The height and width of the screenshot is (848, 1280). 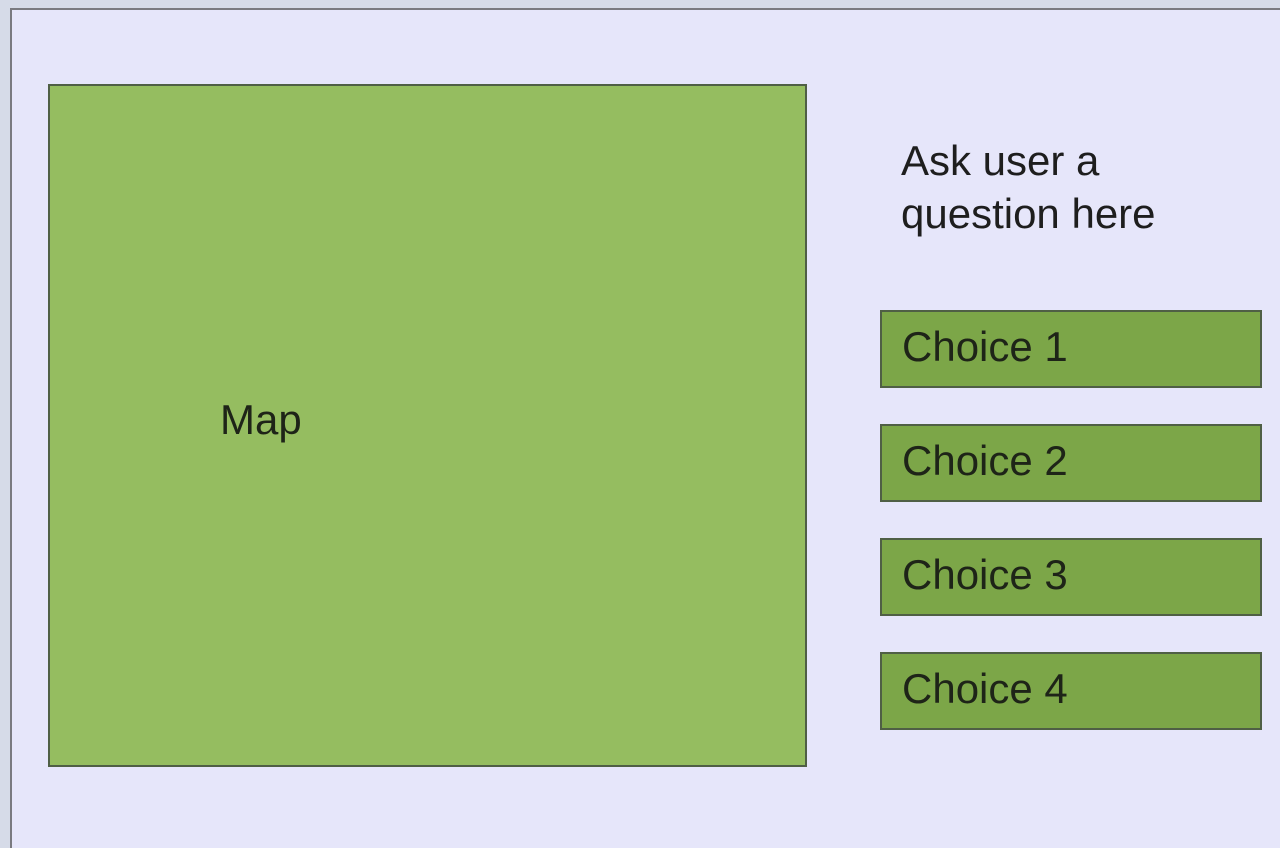 I want to click on choice-2-label: Choice 2, so click(x=985, y=460).